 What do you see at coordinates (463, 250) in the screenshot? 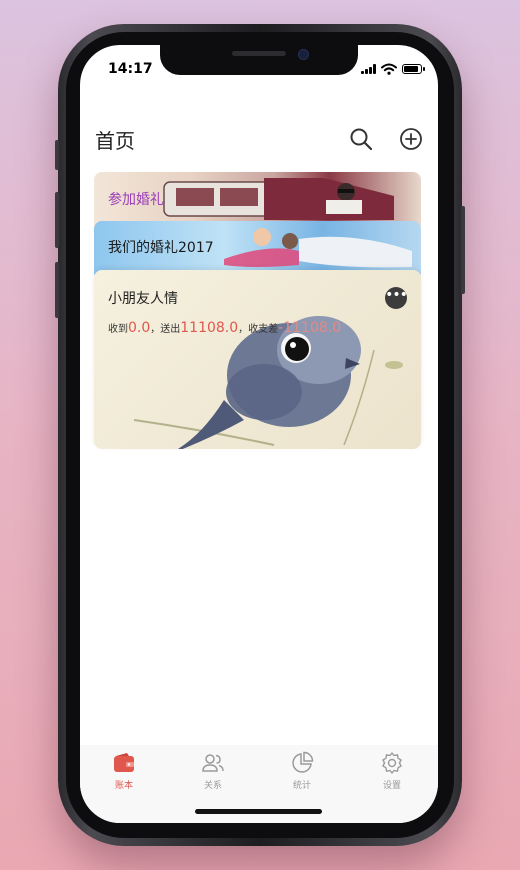
I see `power-button` at bounding box center [463, 250].